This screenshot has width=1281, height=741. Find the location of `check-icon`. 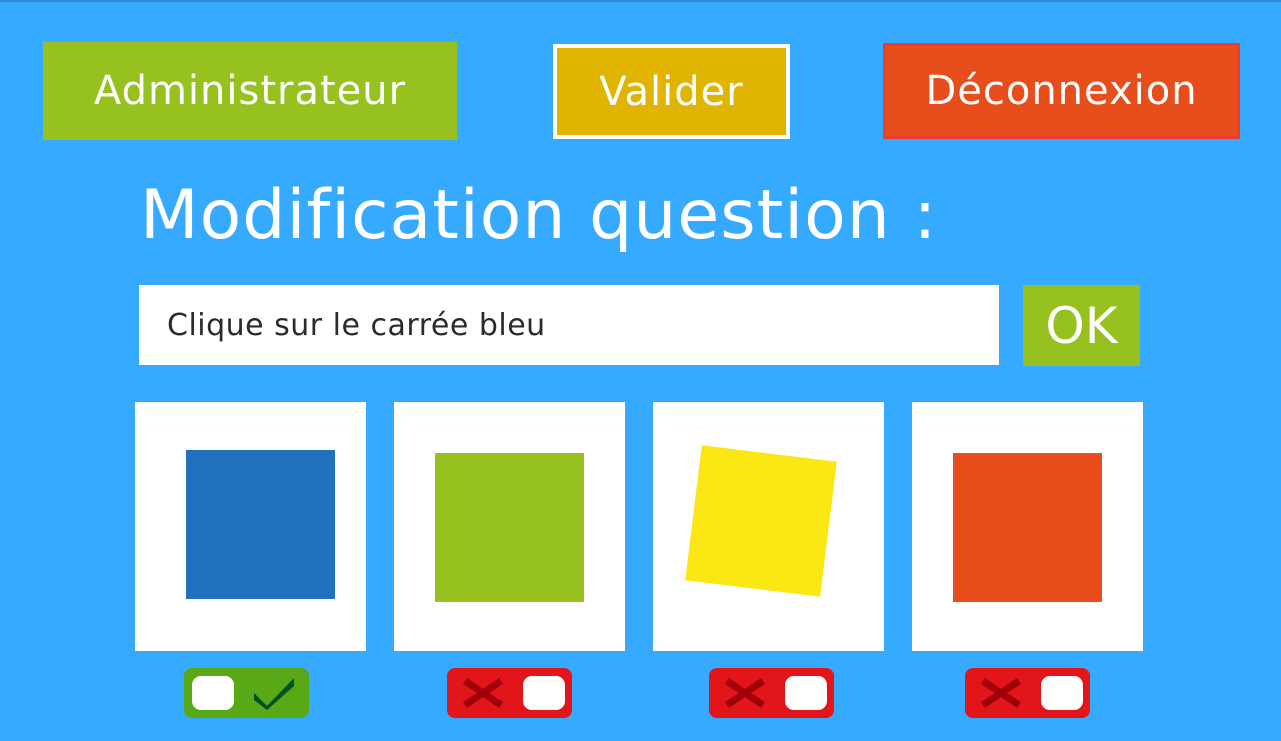

check-icon is located at coordinates (274, 694).